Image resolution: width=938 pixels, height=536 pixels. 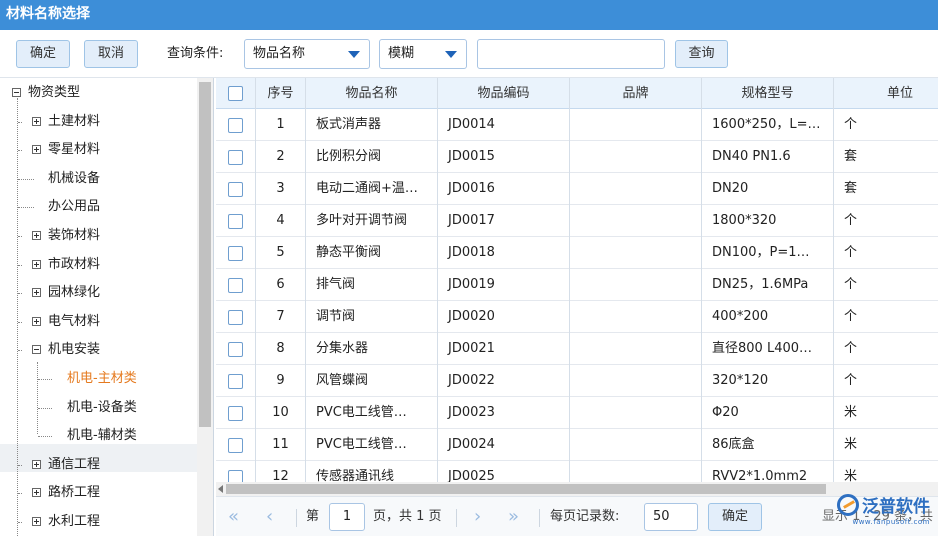 I want to click on tree-scrollbar, so click(x=205, y=307).